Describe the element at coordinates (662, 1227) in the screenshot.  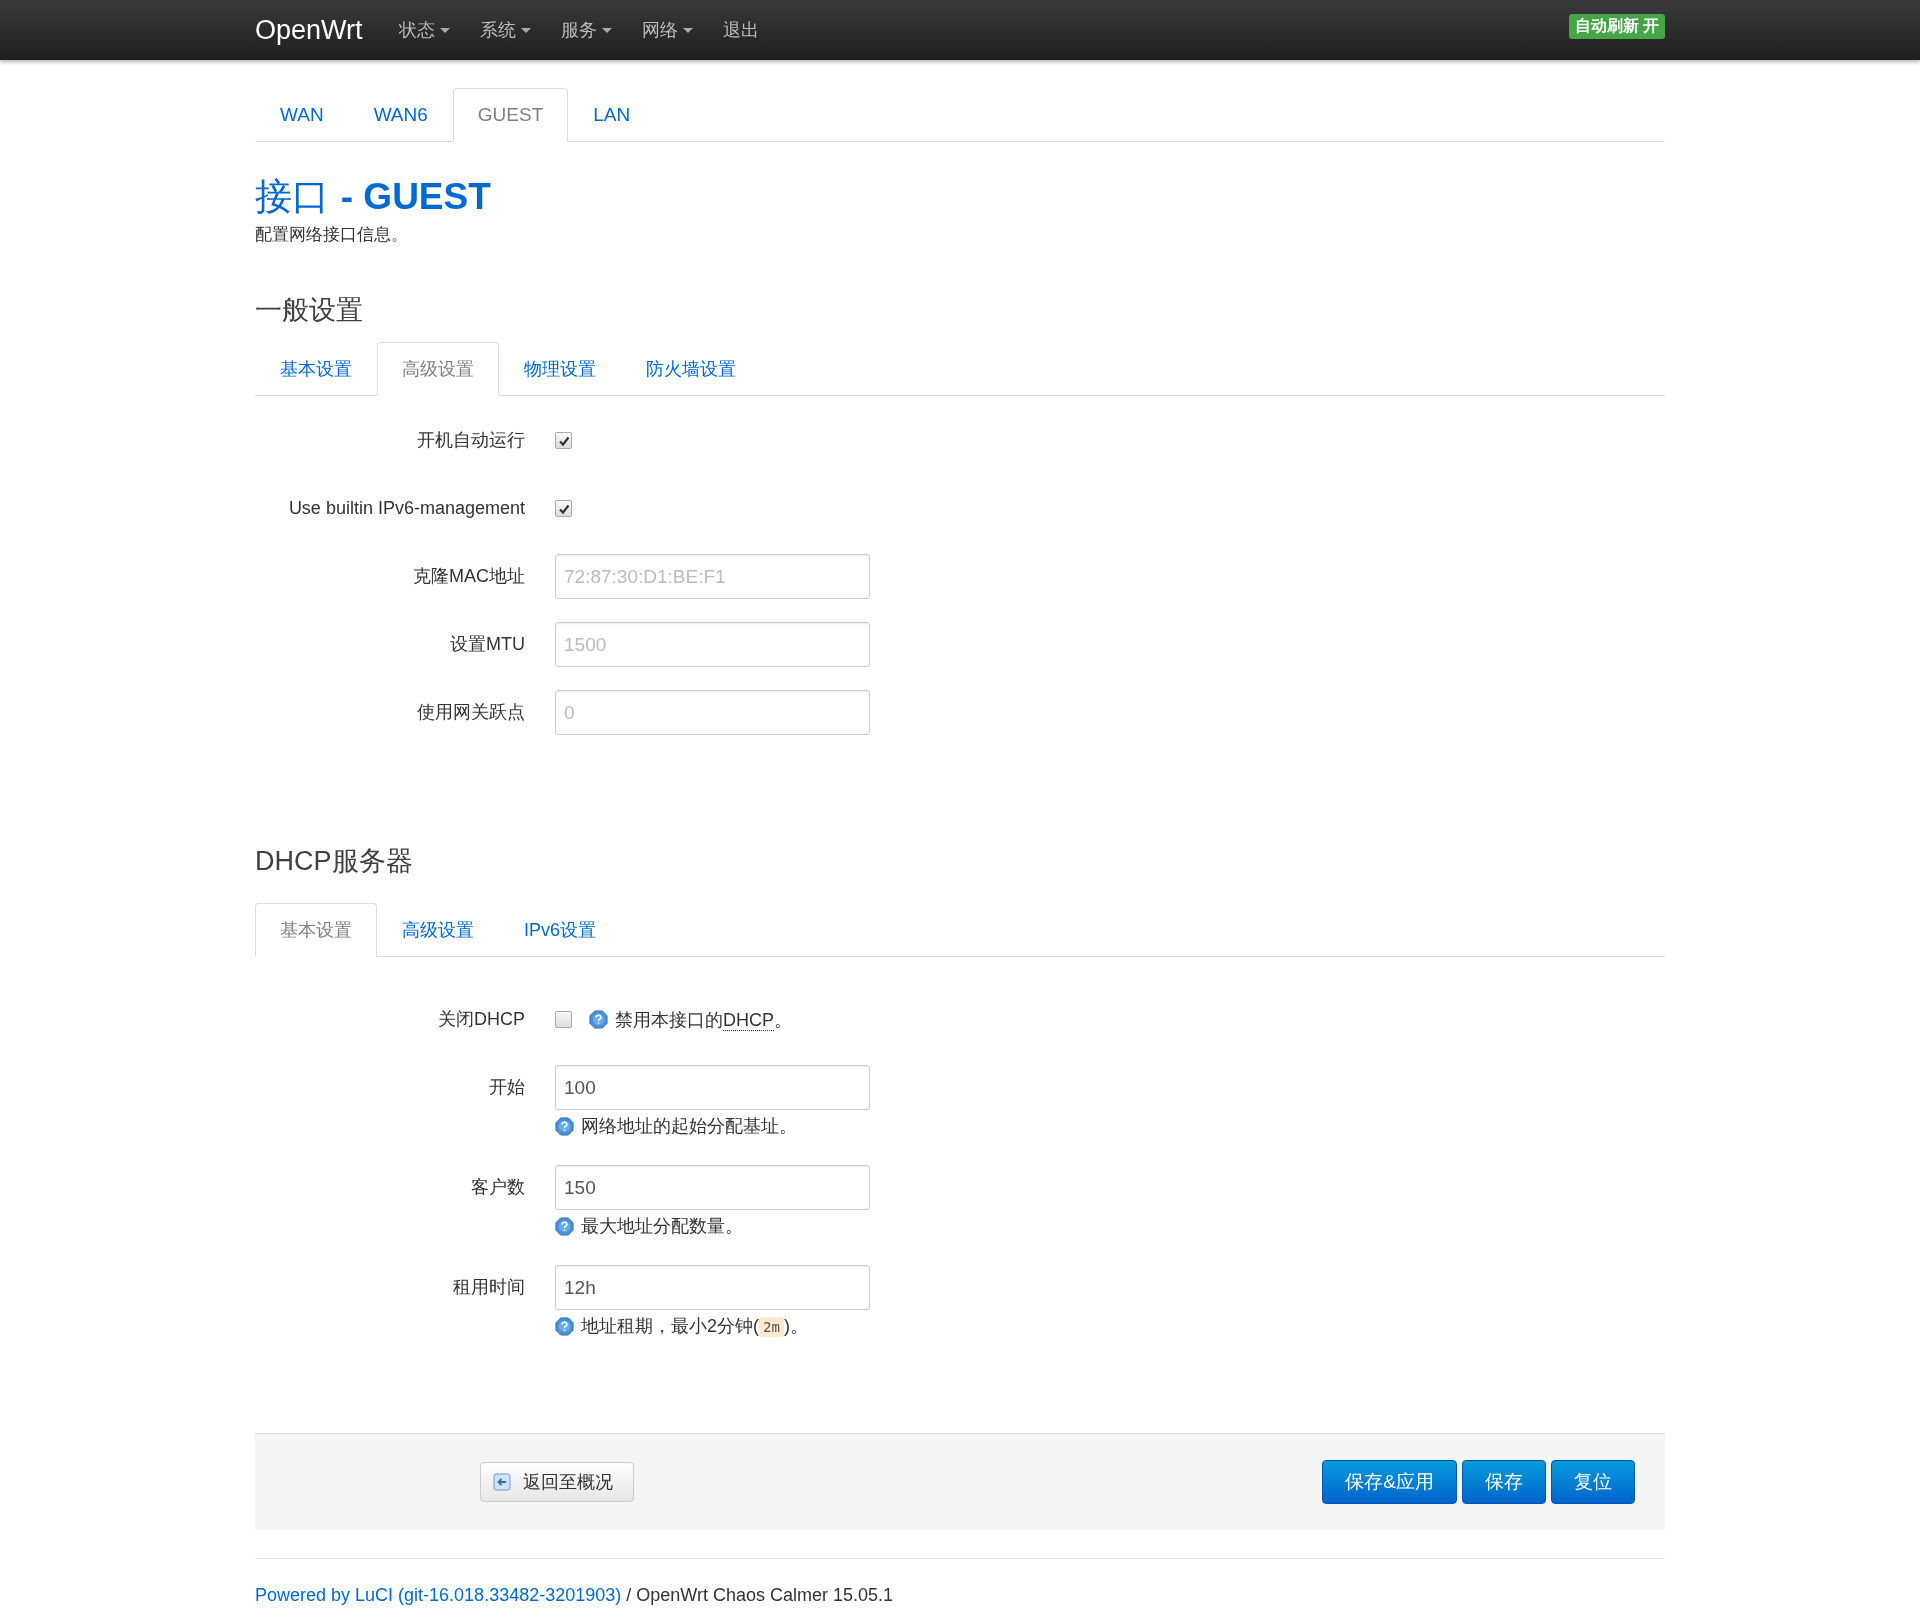
I see `help-text: 最大地址分配数量。` at that location.